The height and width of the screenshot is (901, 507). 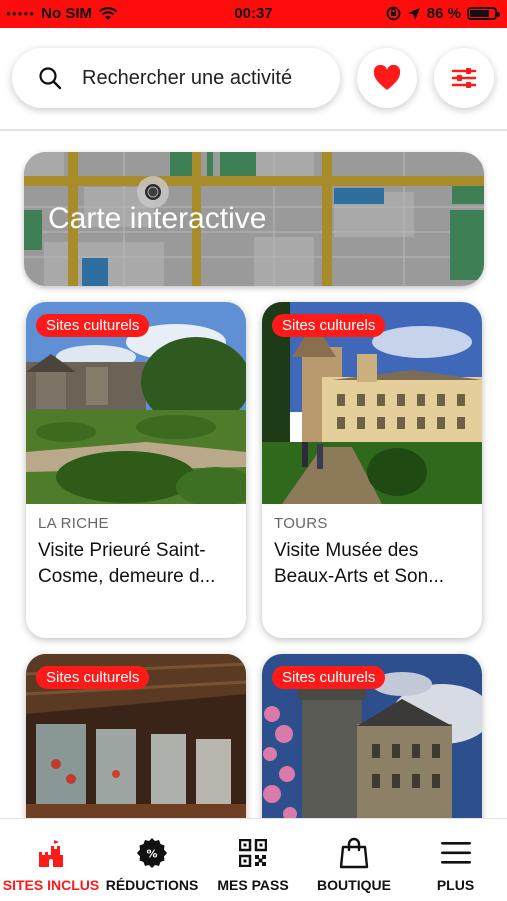 I want to click on tab-boutique: BOUTIQUE, so click(x=354, y=860).